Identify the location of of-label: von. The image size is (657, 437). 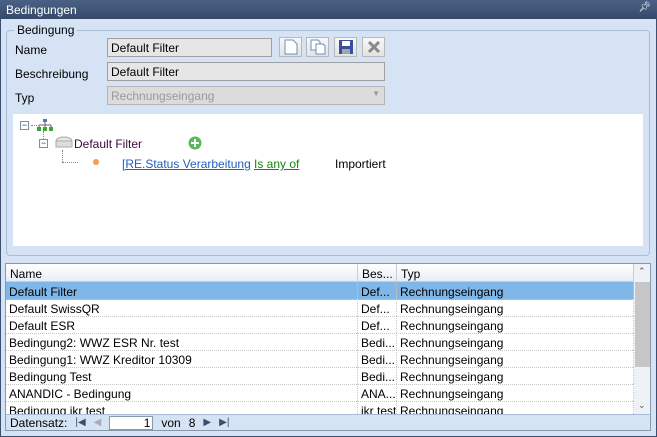
(171, 422).